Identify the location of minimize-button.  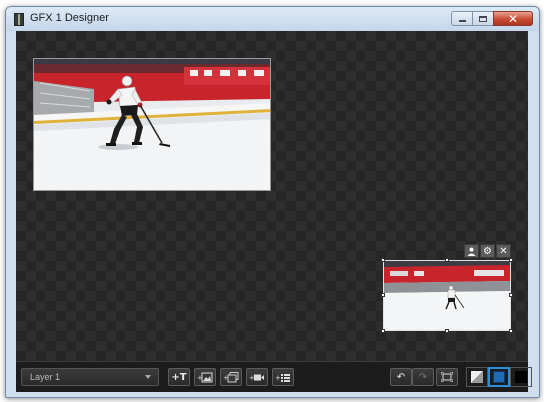
(462, 18).